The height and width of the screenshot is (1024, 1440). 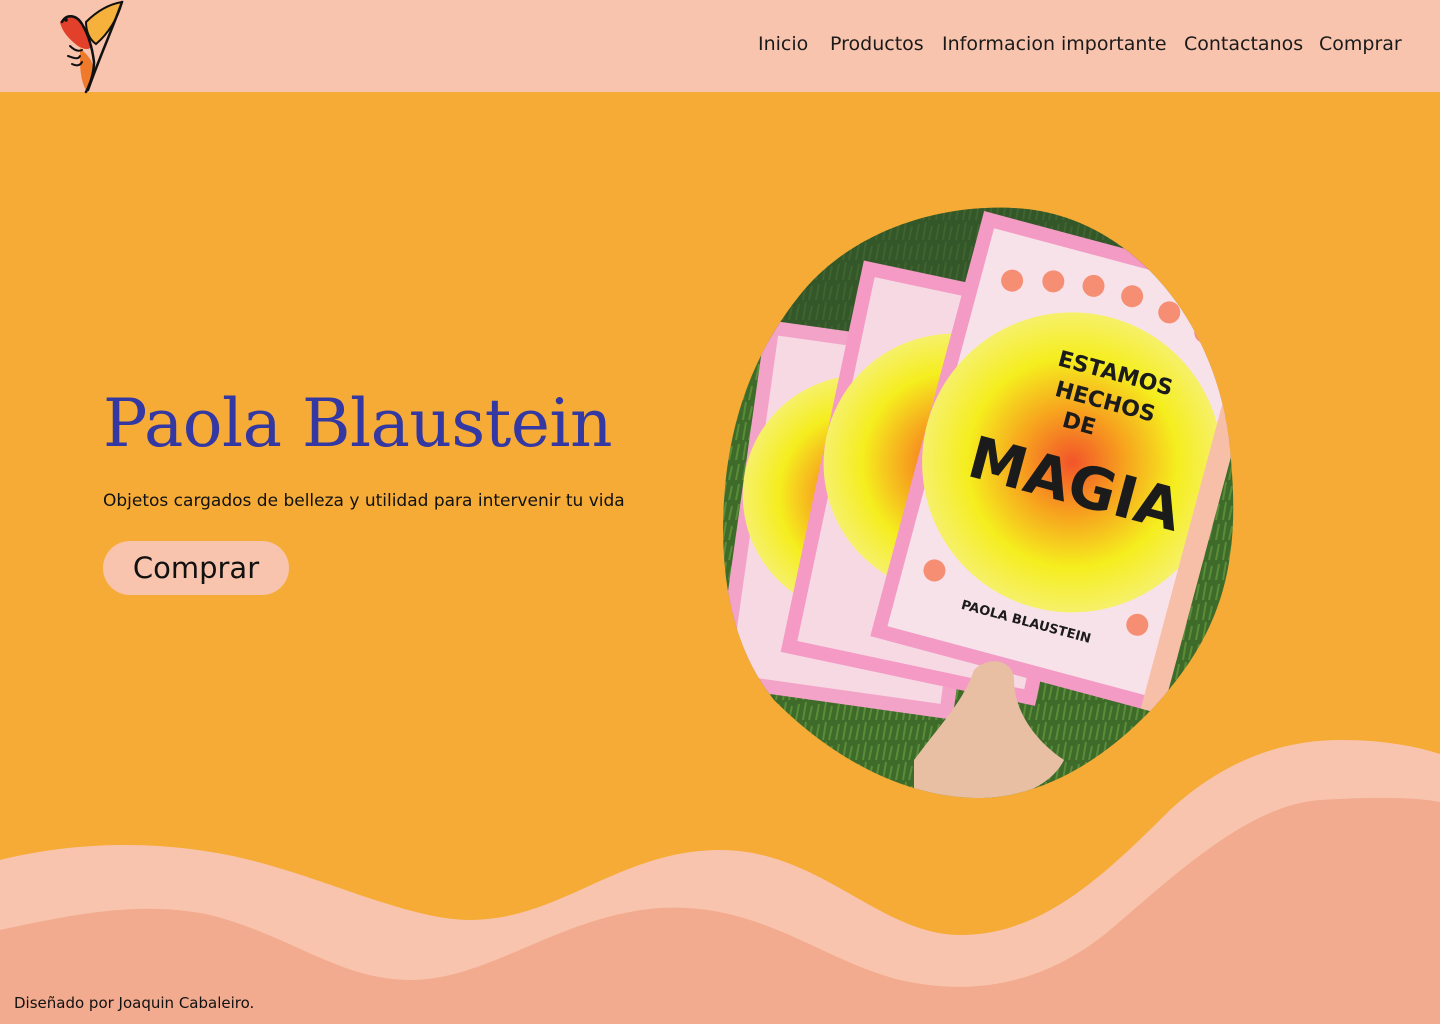 What do you see at coordinates (89, 47) in the screenshot?
I see `bird-logo-icon` at bounding box center [89, 47].